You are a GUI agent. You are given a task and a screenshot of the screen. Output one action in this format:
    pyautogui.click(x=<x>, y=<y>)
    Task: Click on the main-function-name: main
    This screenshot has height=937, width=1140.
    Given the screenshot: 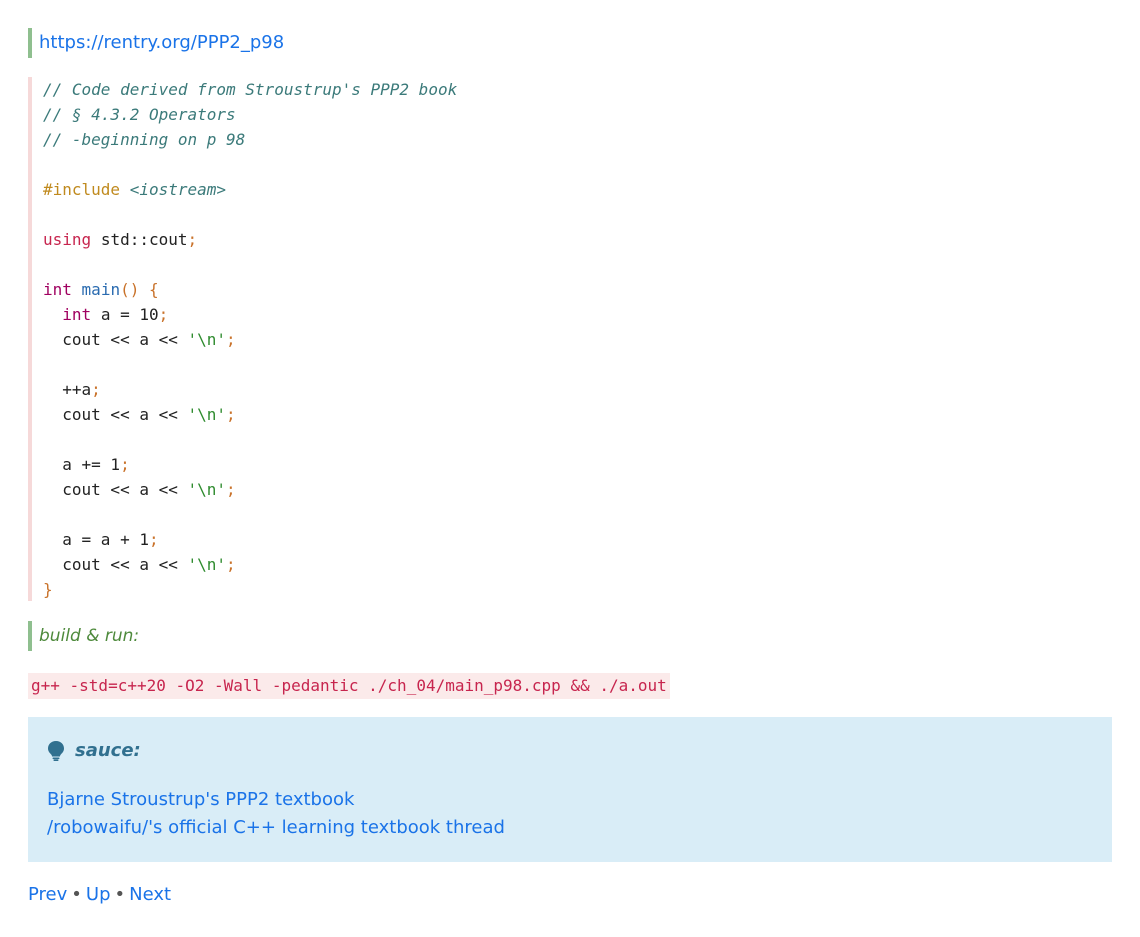 What is the action you would take?
    pyautogui.click(x=101, y=289)
    